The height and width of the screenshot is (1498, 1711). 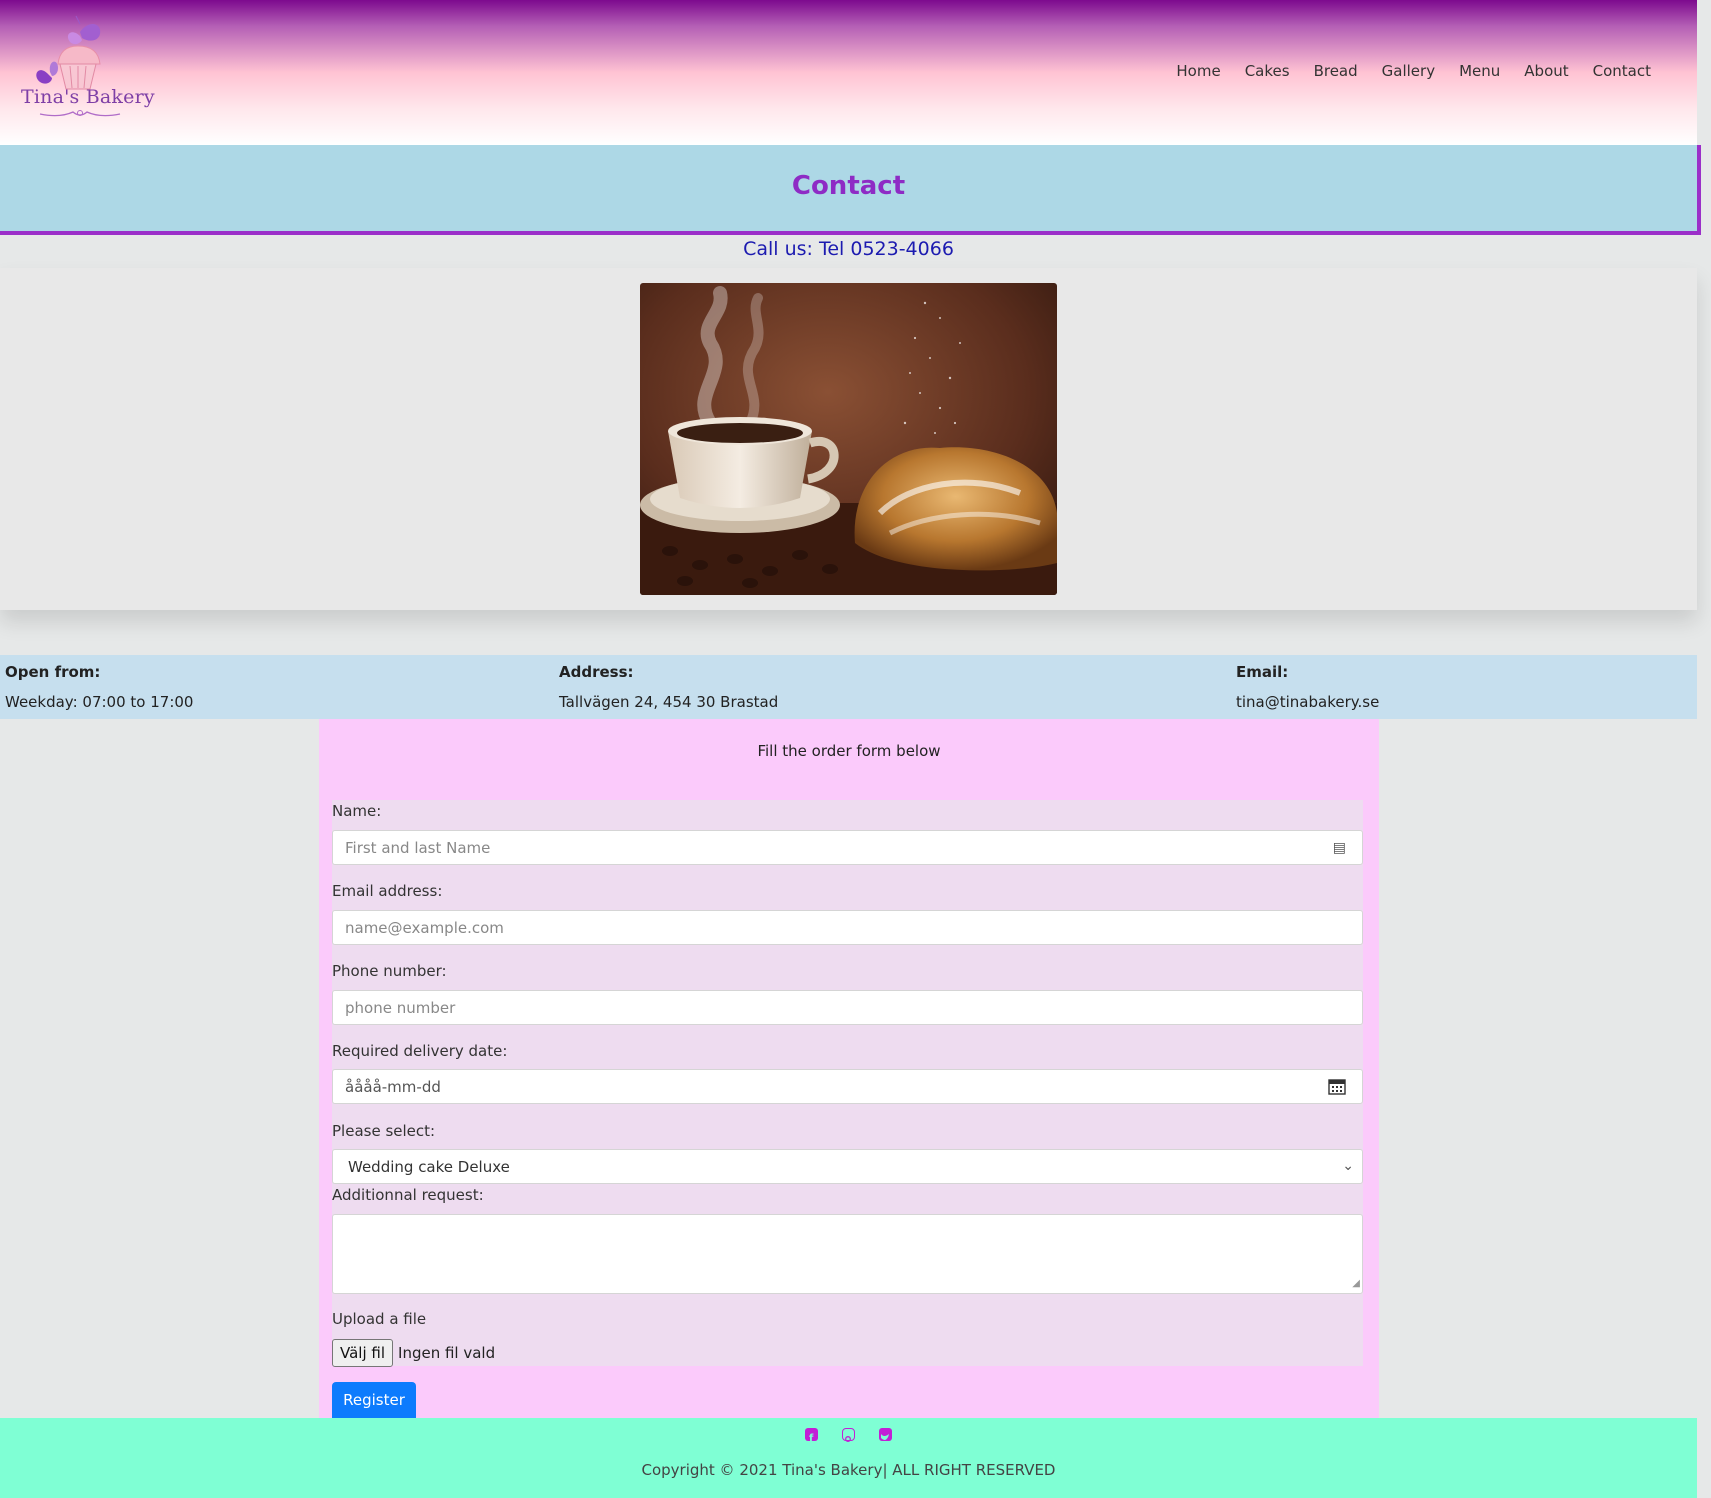 What do you see at coordinates (78, 66) in the screenshot?
I see `cupcake-logo-icon` at bounding box center [78, 66].